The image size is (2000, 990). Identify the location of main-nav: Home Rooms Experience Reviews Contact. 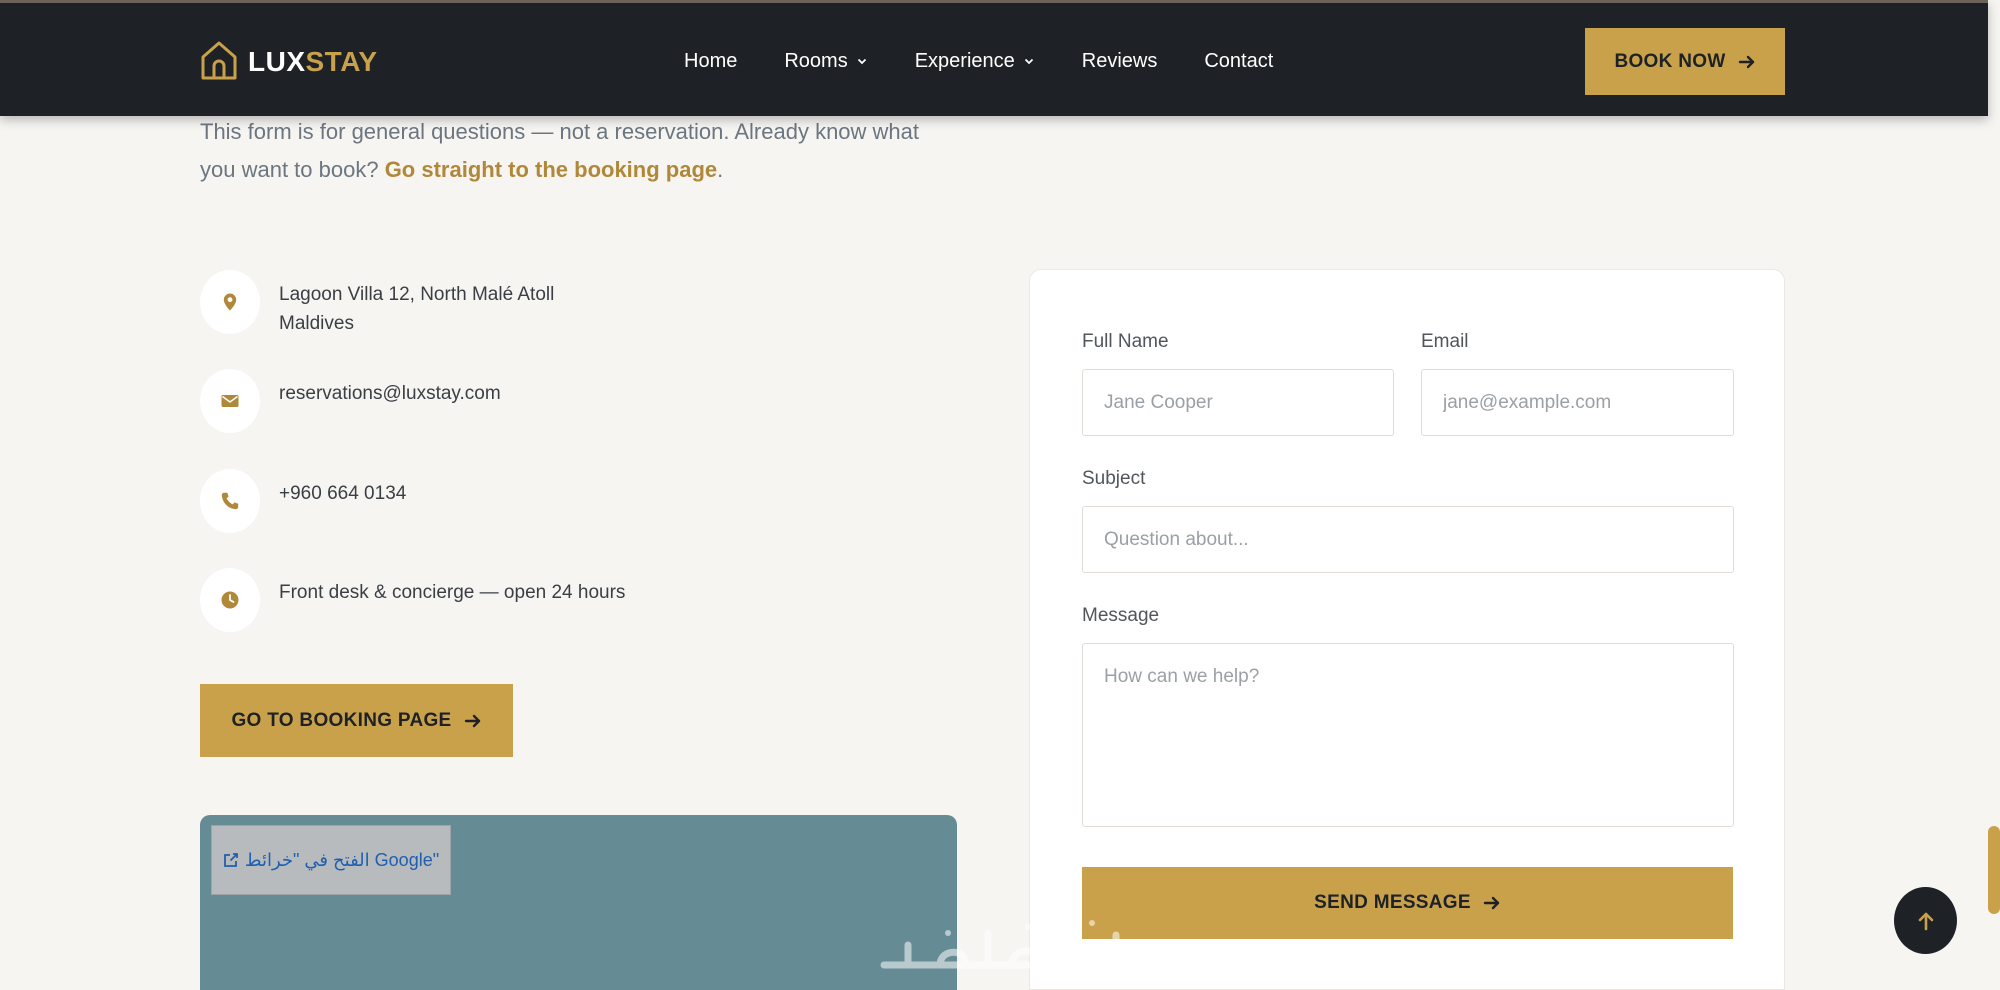
(1002, 61).